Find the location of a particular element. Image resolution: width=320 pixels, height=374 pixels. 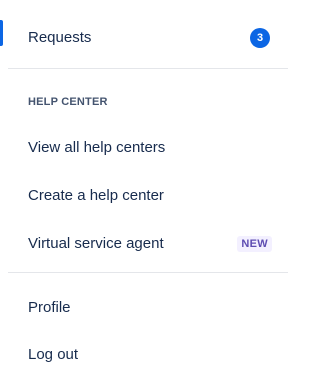

menu-item-view-all-help-centers: View all help centers is located at coordinates (150, 148).